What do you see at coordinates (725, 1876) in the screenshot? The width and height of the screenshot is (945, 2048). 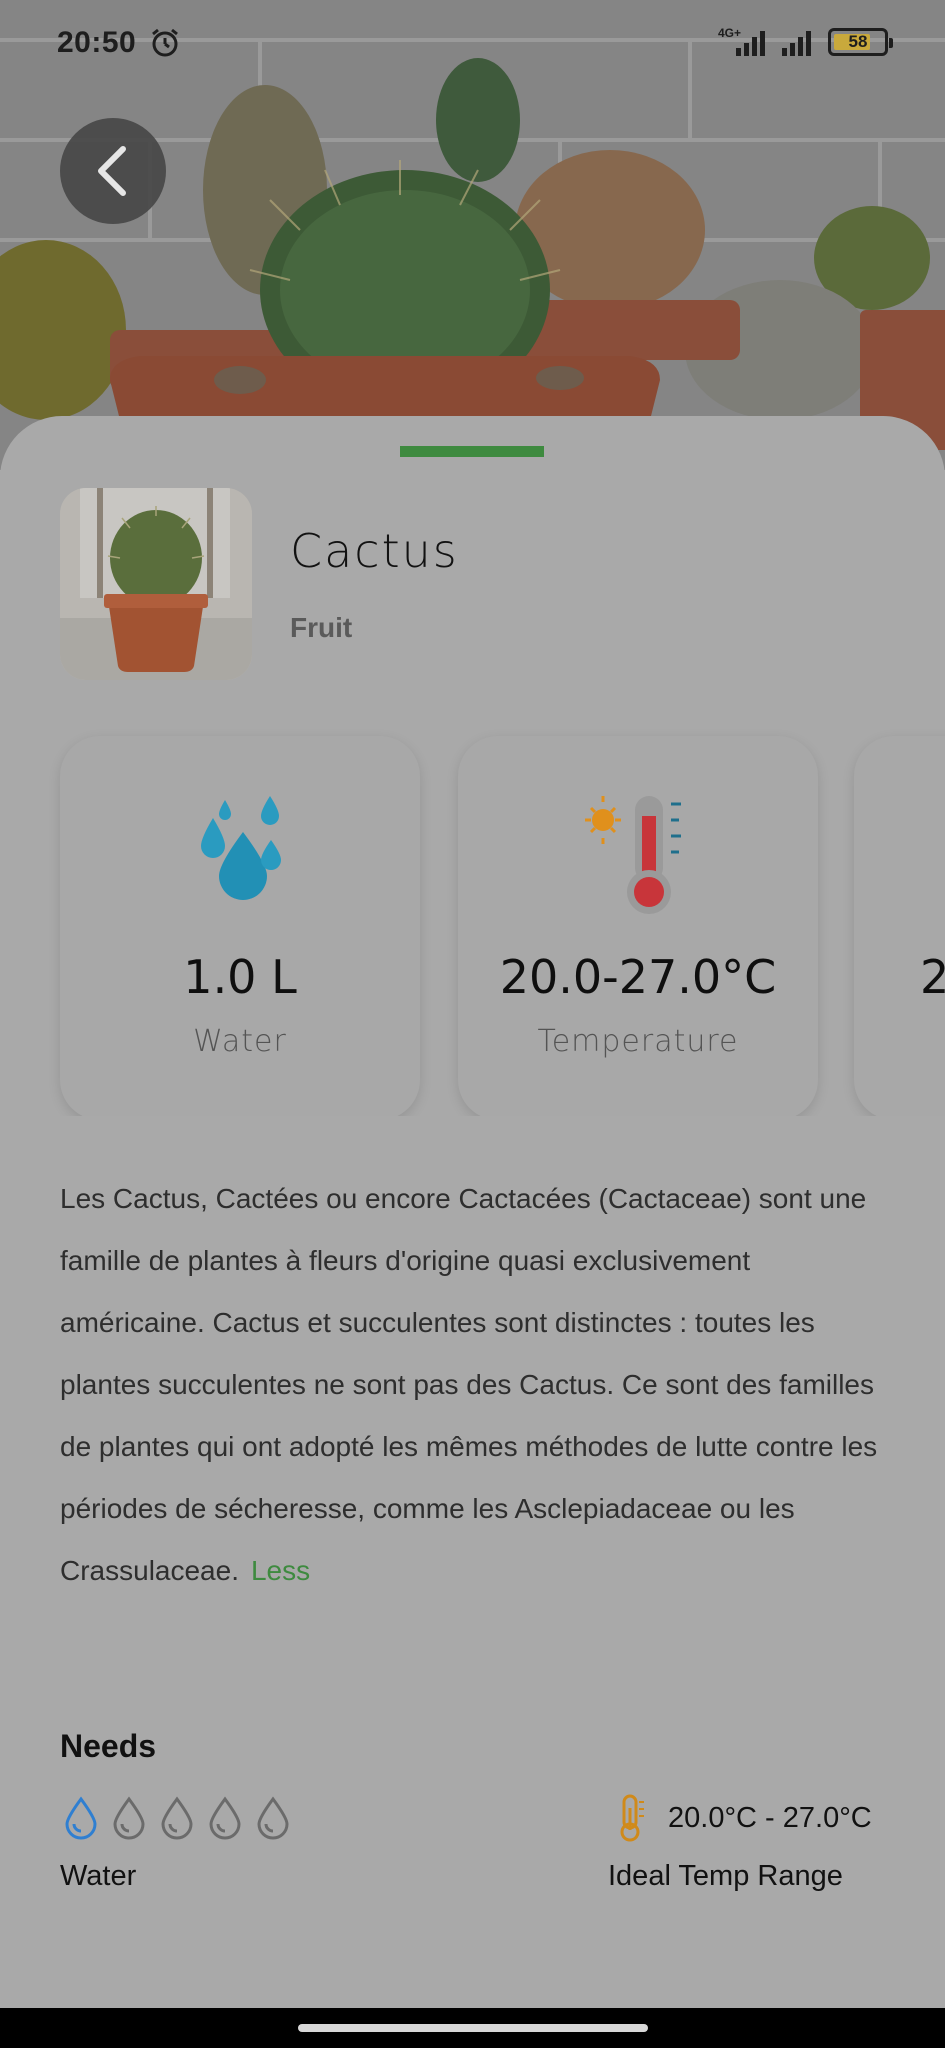 I see `ideal-temp-label: Ideal Temp Range` at bounding box center [725, 1876].